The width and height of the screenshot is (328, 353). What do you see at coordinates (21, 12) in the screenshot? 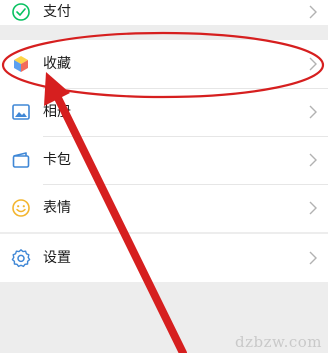
I see `wechat-pay-icon` at bounding box center [21, 12].